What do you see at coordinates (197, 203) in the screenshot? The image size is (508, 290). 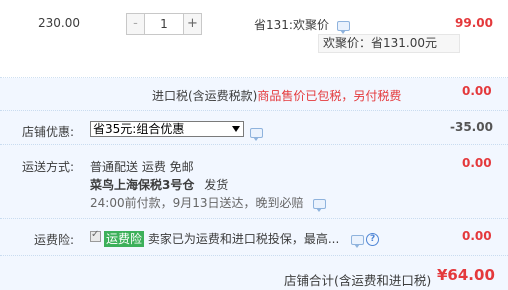 I see `eta-text: 24:00前付款，9月13日送达，晚到必赔` at bounding box center [197, 203].